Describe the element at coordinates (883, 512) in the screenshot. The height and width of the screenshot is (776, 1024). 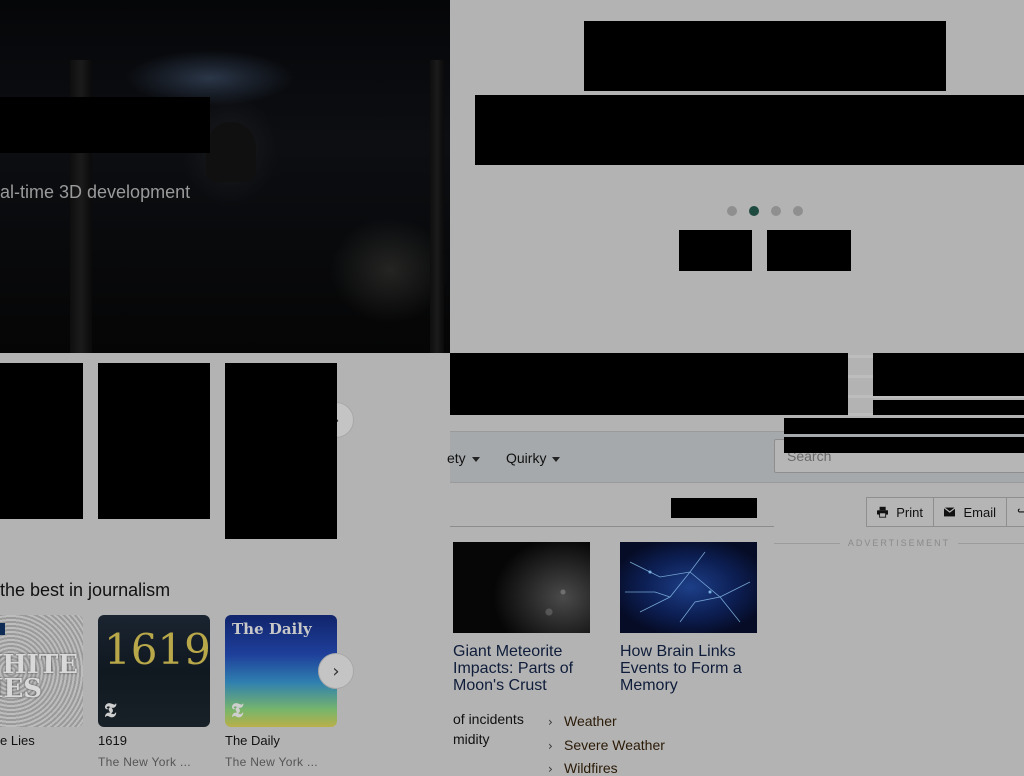
I see `print-icon` at that location.